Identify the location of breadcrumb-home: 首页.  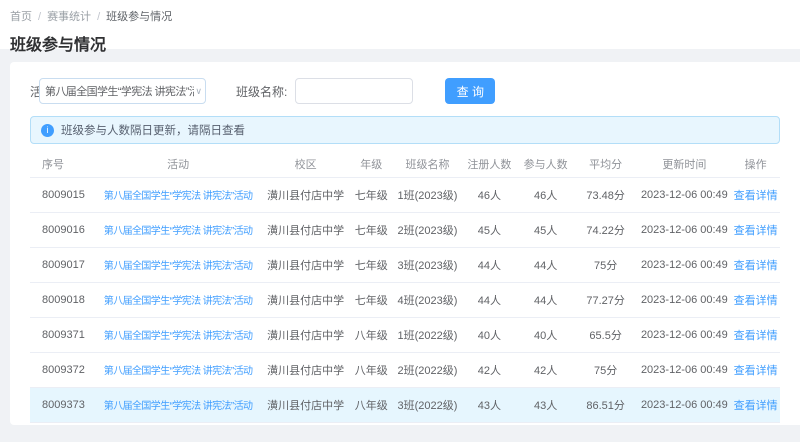
(21, 17).